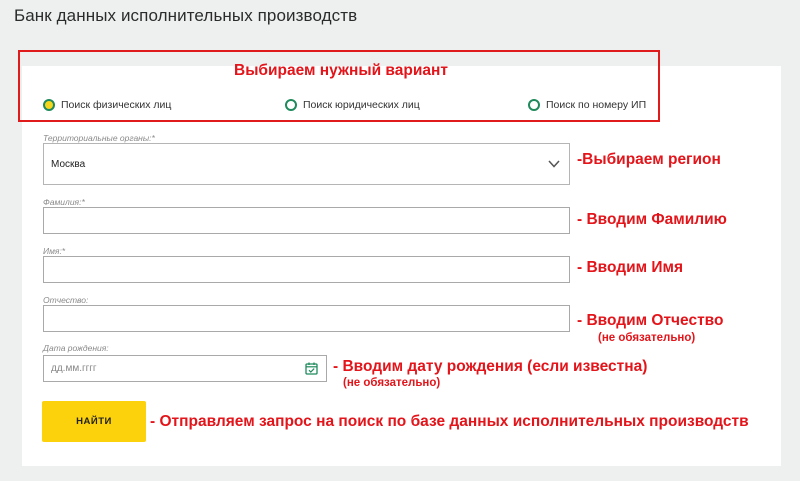  I want to click on region-select-value: Москва, so click(68, 164).